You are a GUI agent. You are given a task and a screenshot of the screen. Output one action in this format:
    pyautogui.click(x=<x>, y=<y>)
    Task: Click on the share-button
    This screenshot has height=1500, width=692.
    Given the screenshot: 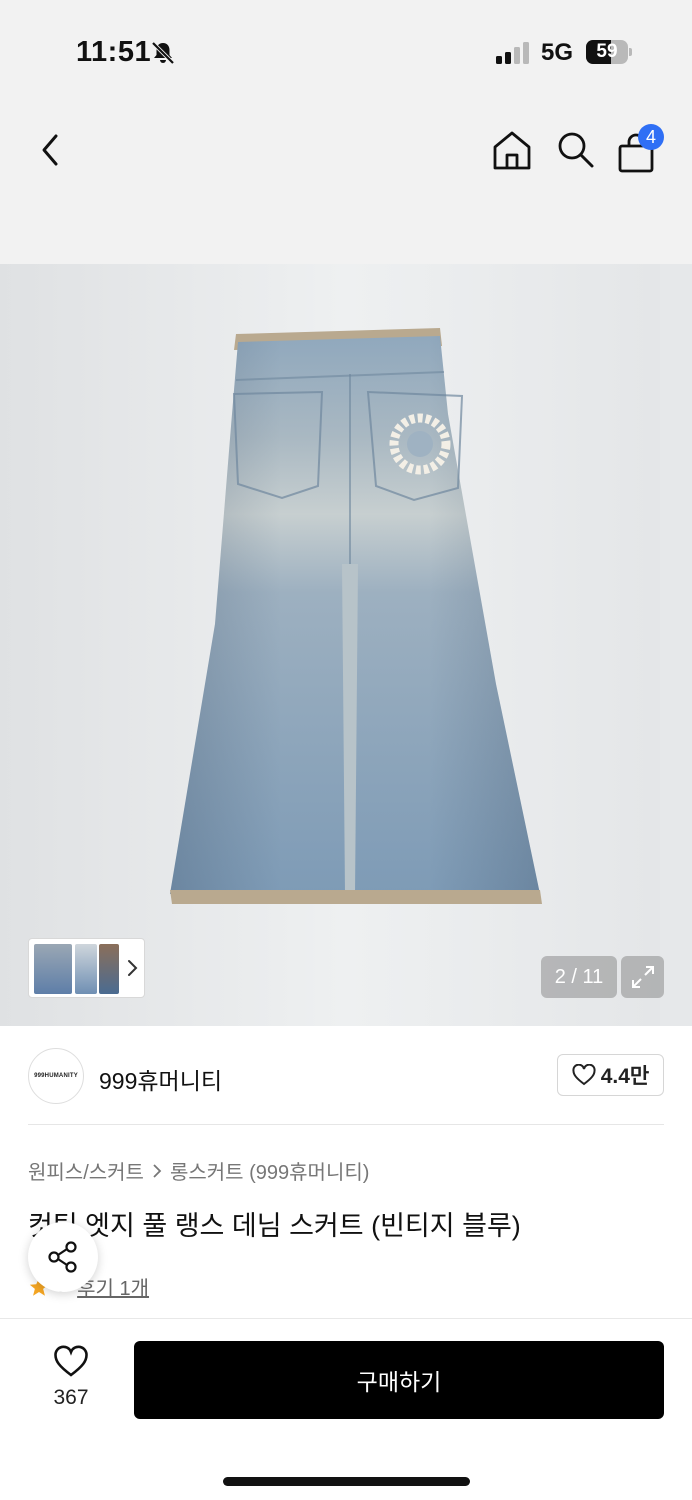 What is the action you would take?
    pyautogui.click(x=63, y=1257)
    